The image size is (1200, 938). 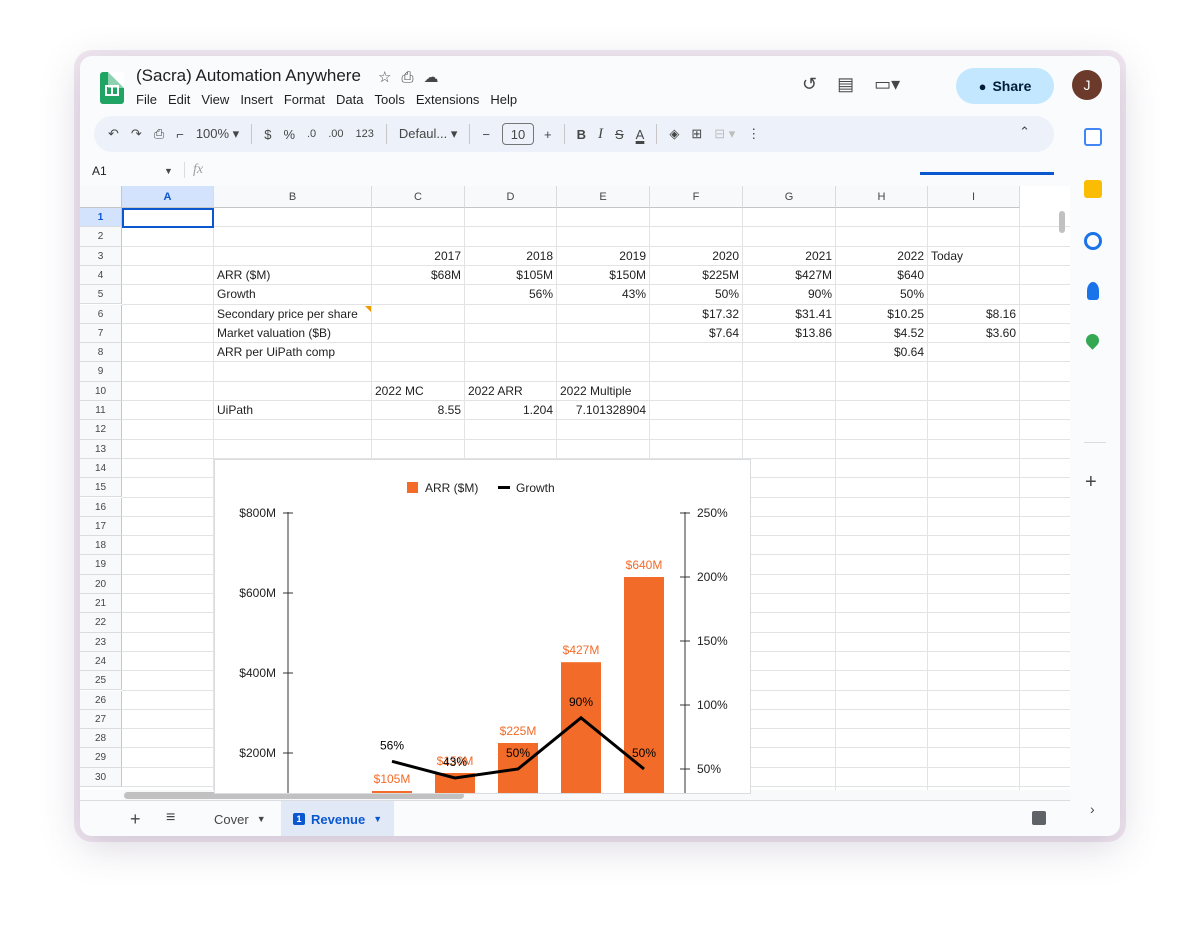 I want to click on column-header-b: B, so click(x=293, y=197).